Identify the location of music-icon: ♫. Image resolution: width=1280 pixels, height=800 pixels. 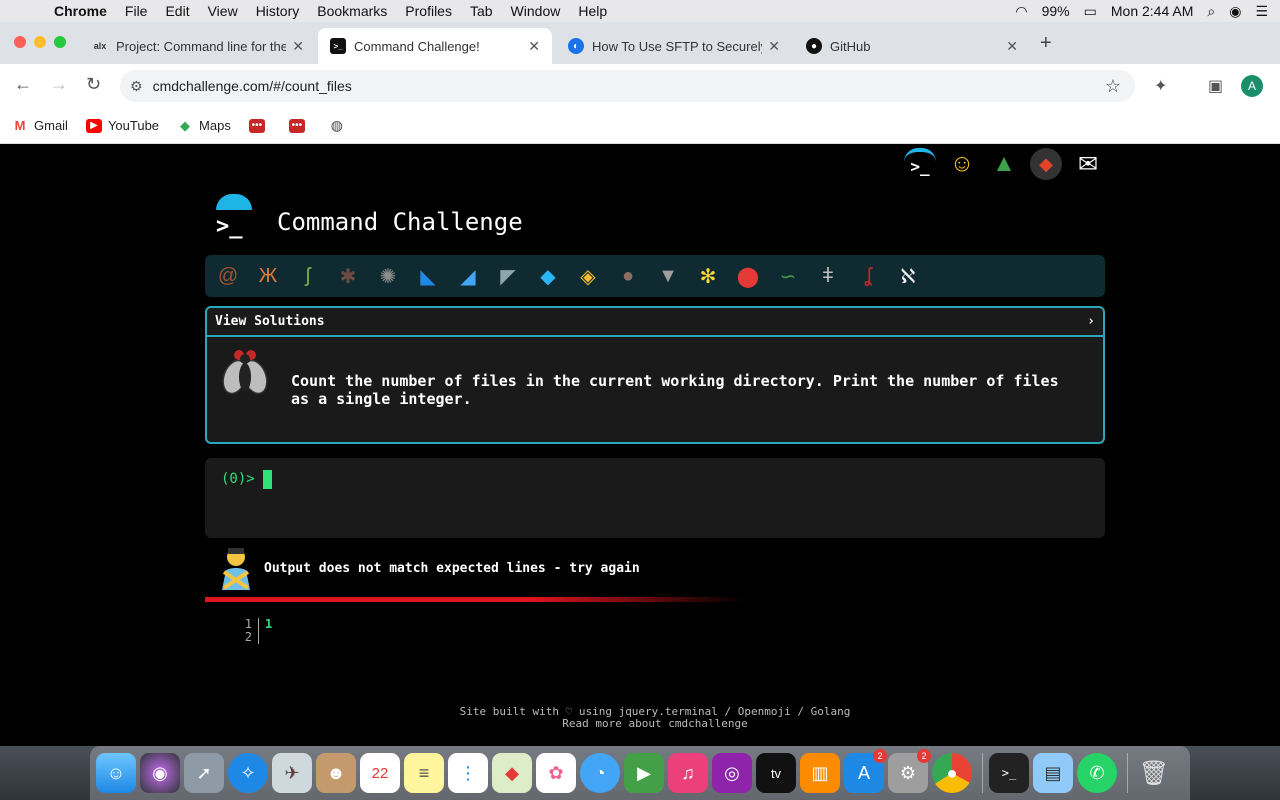
(688, 773).